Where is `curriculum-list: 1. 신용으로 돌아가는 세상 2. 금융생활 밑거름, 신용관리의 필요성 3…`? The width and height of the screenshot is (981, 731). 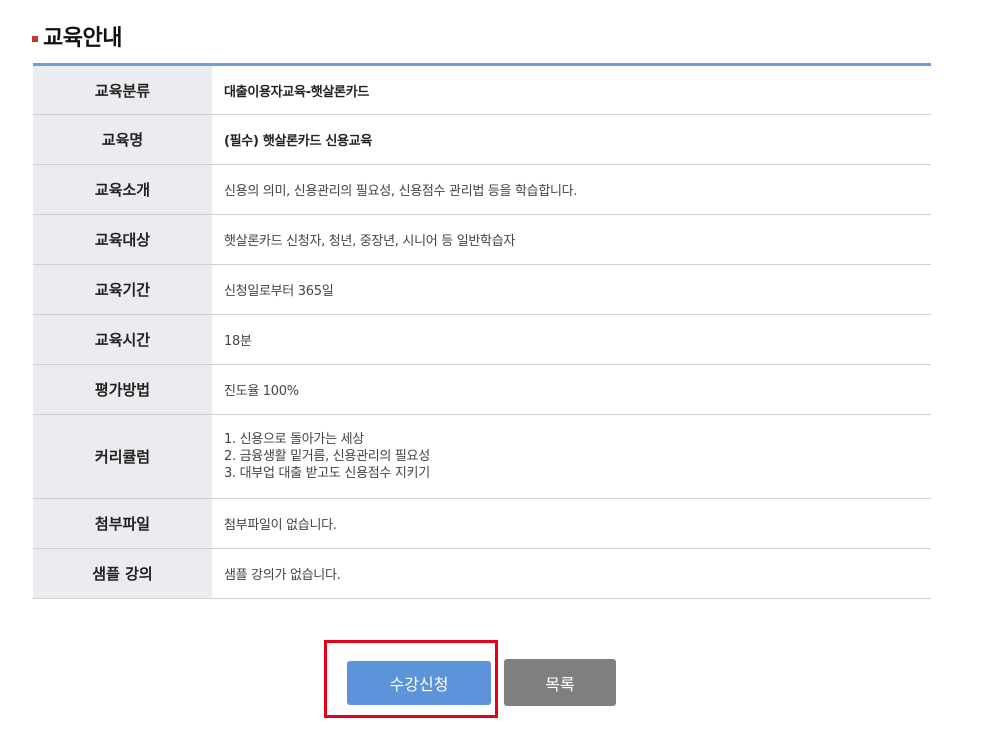 curriculum-list: 1. 신용으로 돌아가는 세상 2. 금융생활 밑거름, 신용관리의 필요성 3… is located at coordinates (571, 456).